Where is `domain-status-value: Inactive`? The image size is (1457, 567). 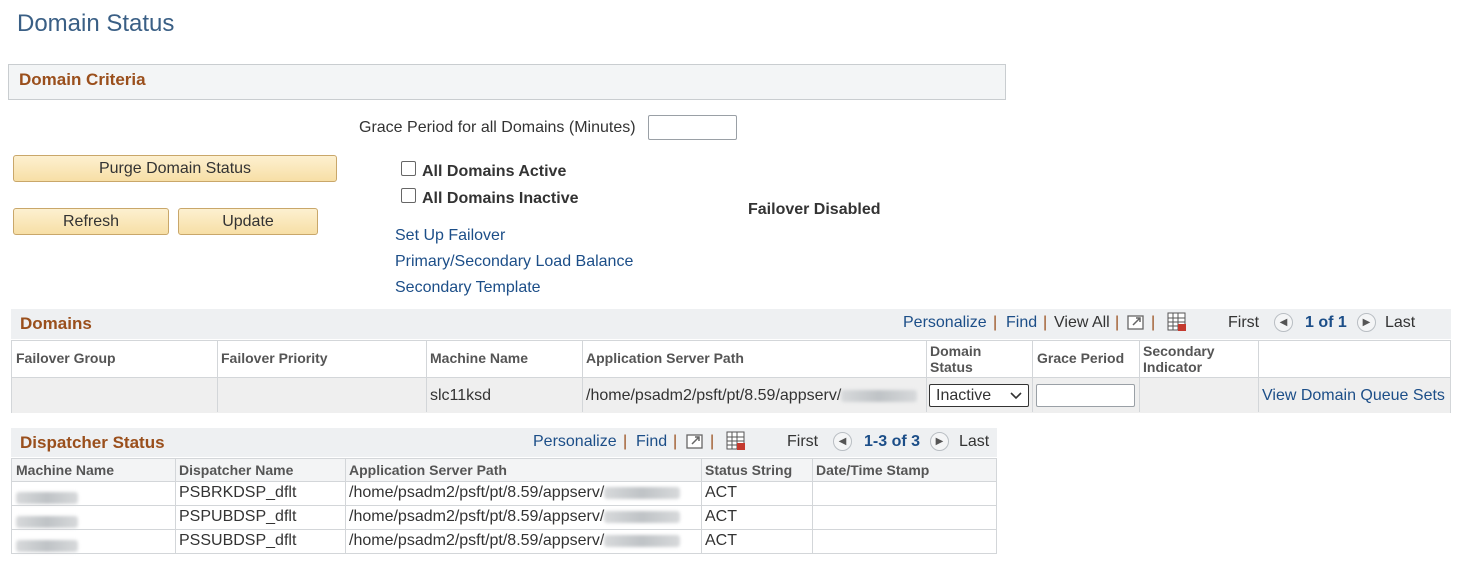
domain-status-value: Inactive is located at coordinates (964, 395).